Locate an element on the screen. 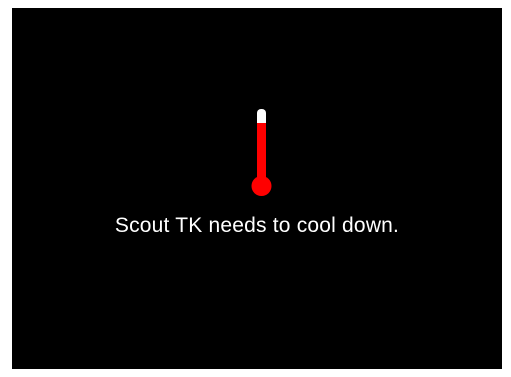 This screenshot has height=377, width=511. thermometer-bulb is located at coordinates (261, 186).